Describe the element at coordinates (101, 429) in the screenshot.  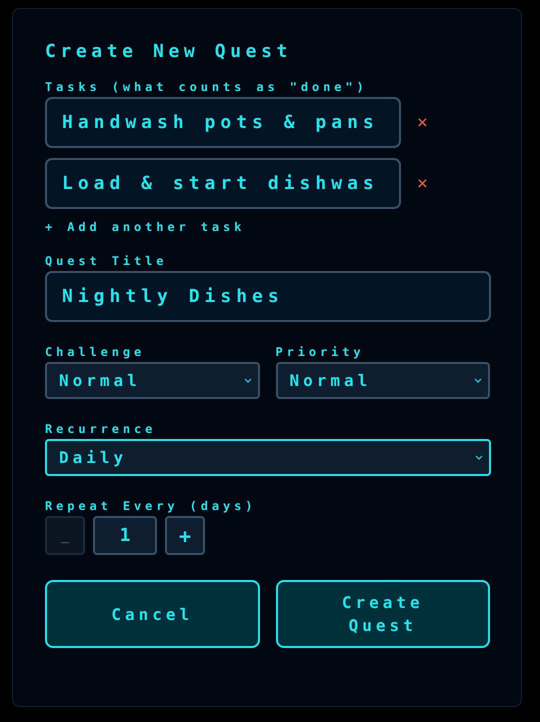
I see `recurrence-label: Recurrence` at that location.